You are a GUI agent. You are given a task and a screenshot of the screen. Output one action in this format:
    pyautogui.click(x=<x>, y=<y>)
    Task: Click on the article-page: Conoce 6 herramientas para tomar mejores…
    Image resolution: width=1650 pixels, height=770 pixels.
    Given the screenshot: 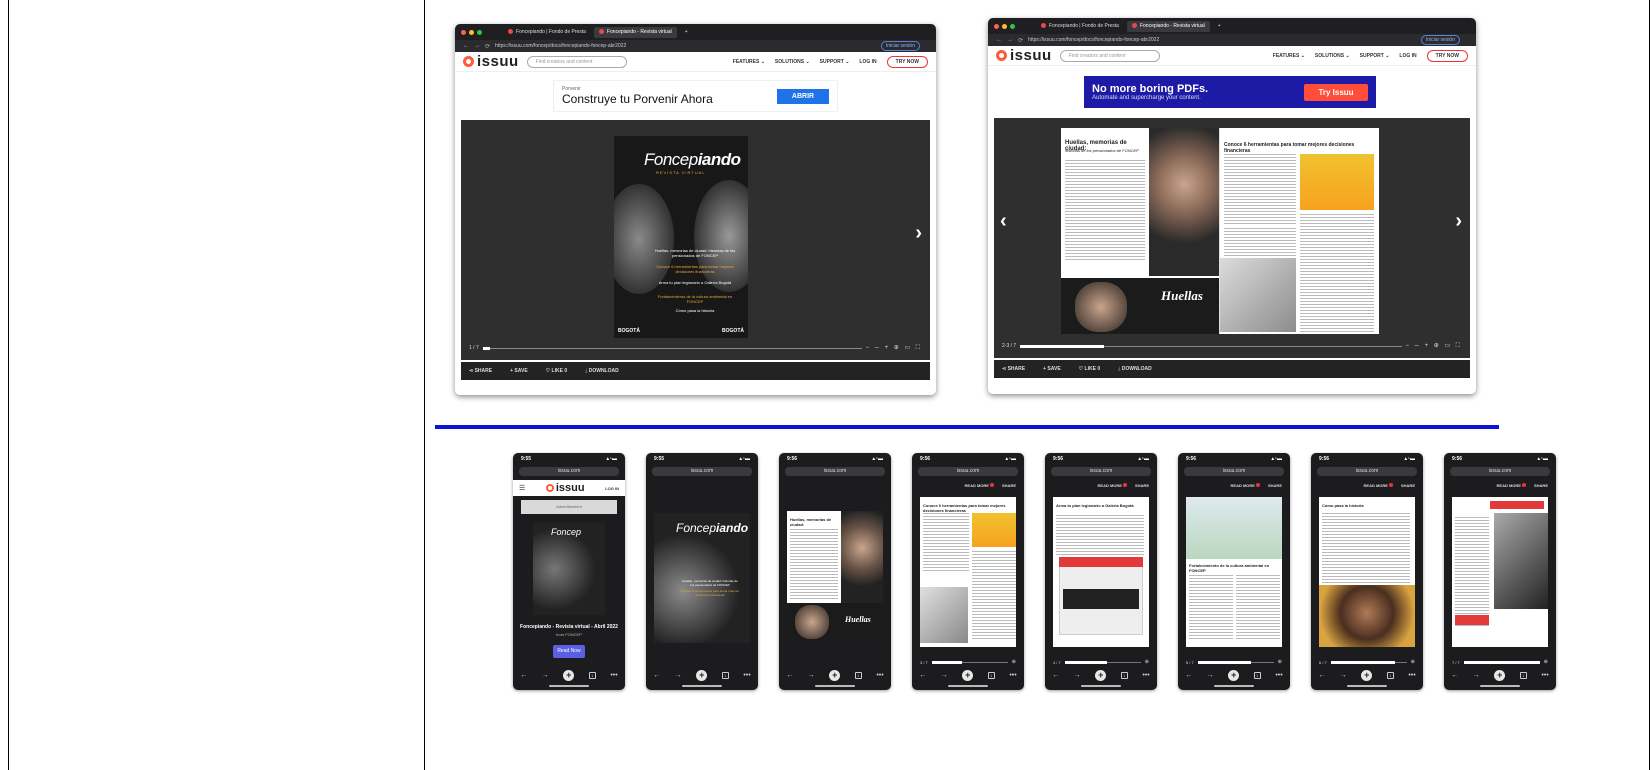 What is the action you would take?
    pyautogui.click(x=968, y=572)
    